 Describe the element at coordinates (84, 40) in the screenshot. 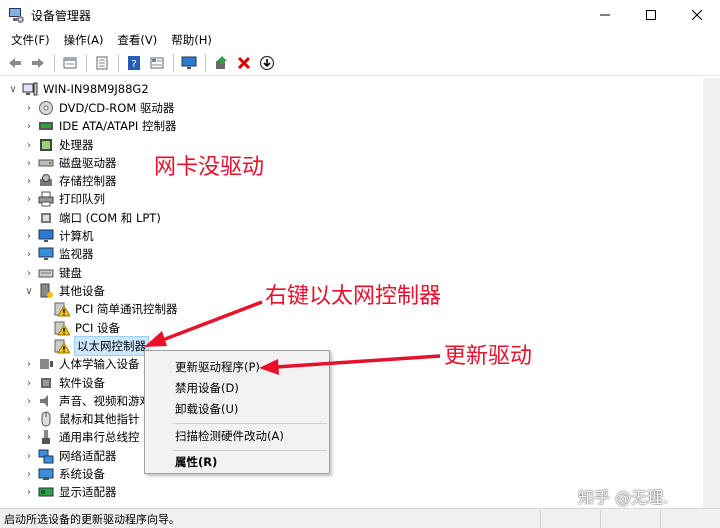

I see `menu-action: 操作(A)` at that location.